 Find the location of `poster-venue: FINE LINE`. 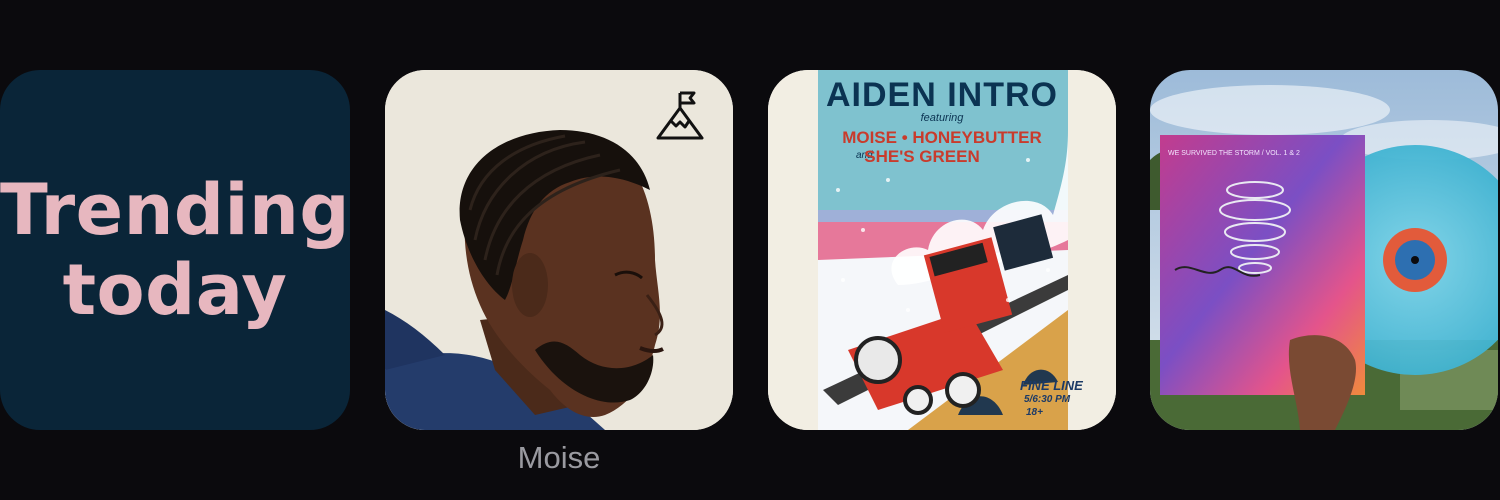

poster-venue: FINE LINE is located at coordinates (1051, 385).